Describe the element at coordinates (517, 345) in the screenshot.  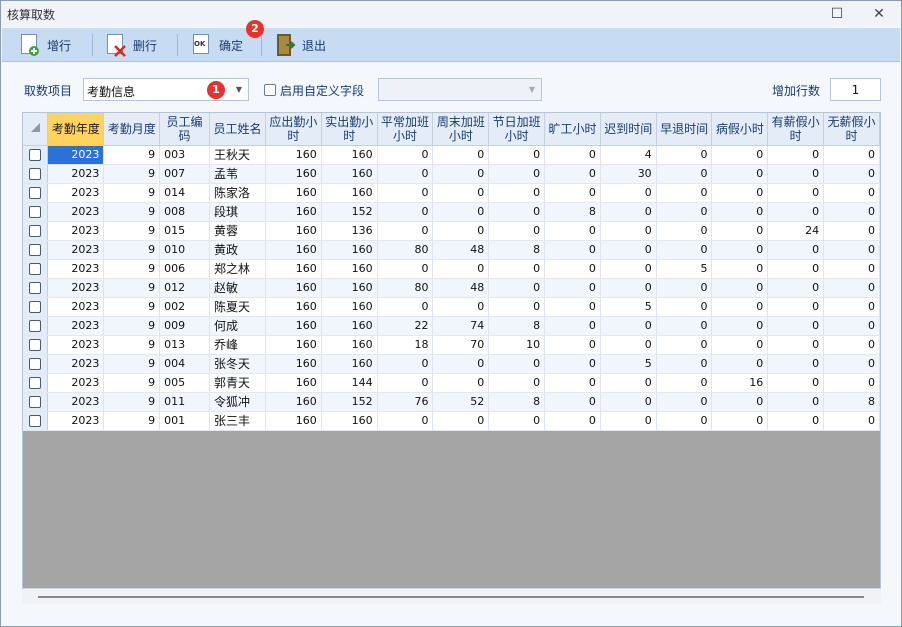
I see `table-cell: 10` at that location.